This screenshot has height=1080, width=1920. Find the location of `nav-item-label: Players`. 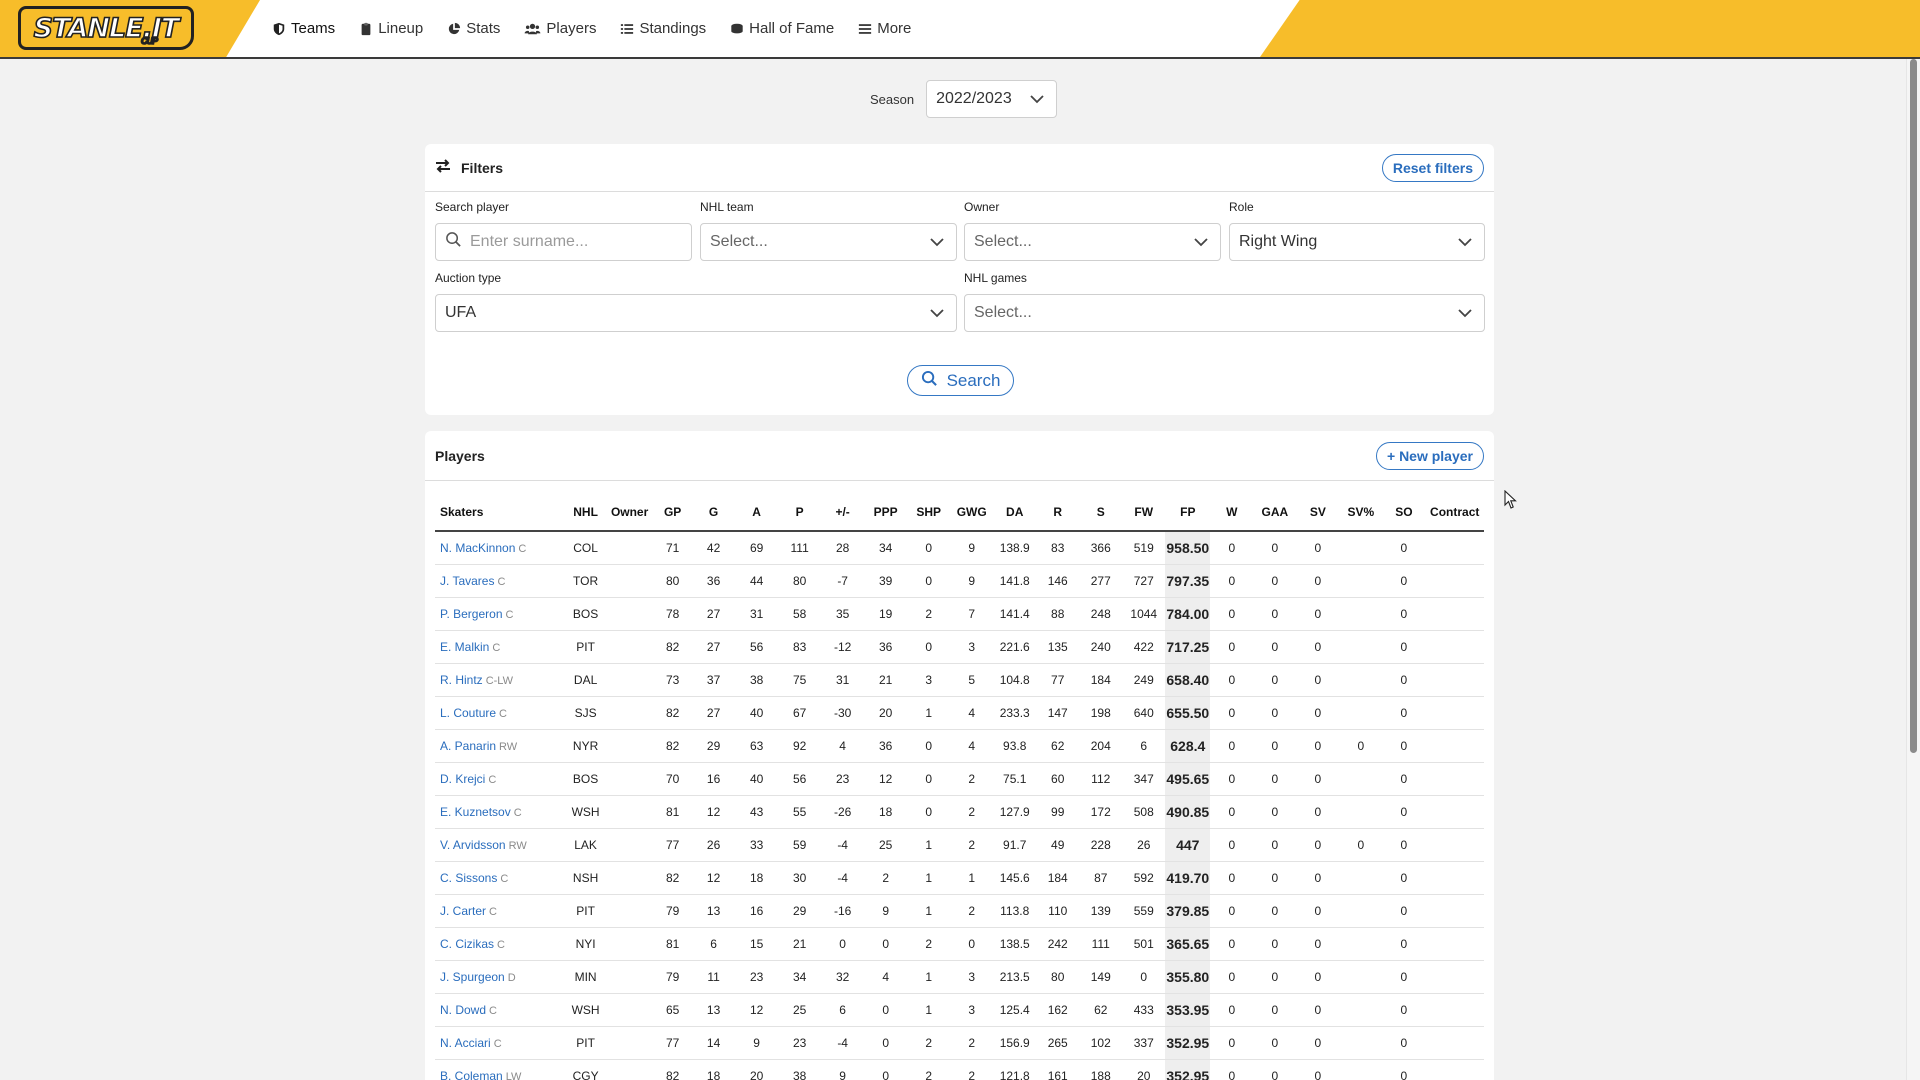

nav-item-label: Players is located at coordinates (571, 28).